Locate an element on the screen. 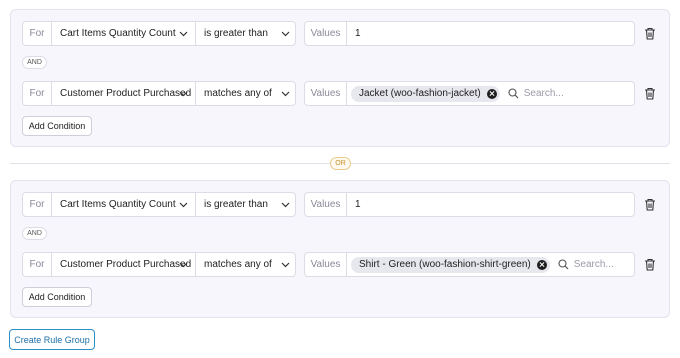 The image size is (680, 358). tag-label: Jacket (woo-fashion-jacket) is located at coordinates (420, 93).